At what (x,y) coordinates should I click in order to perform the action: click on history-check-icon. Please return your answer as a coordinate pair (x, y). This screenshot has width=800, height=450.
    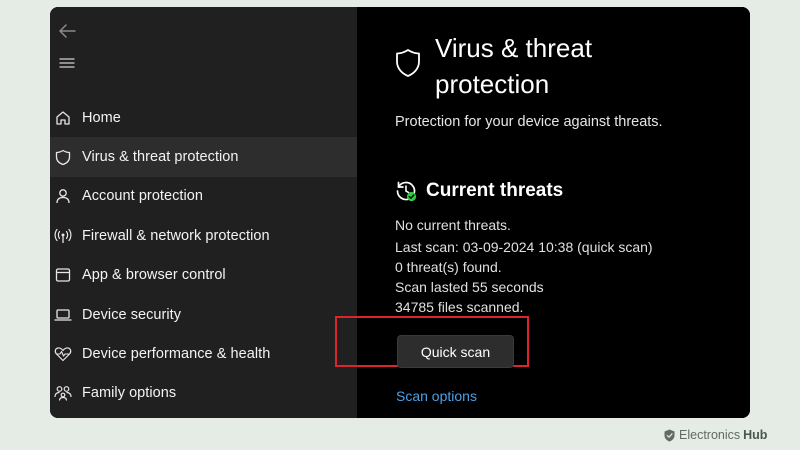
    Looking at the image, I should click on (406, 191).